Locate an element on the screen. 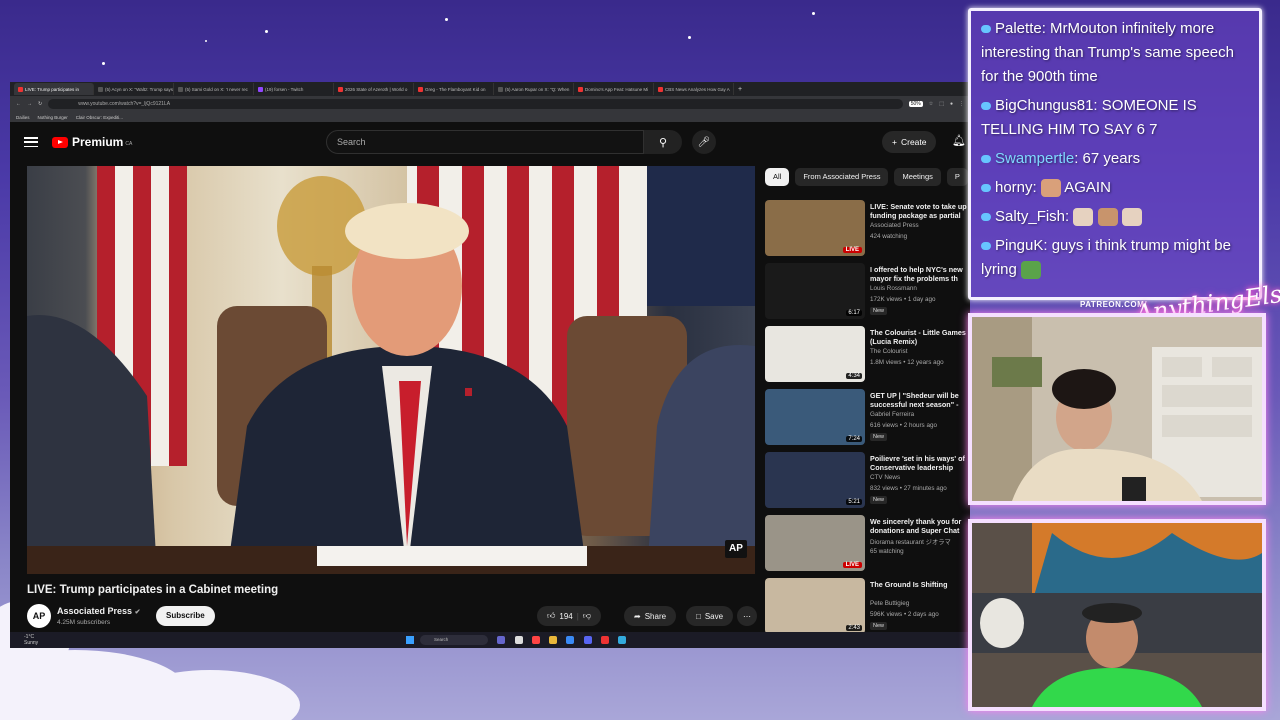 Image resolution: width=1280 pixels, height=720 pixels. recommendation-meta: 1.8M views • 12 years ago is located at coordinates (907, 362).